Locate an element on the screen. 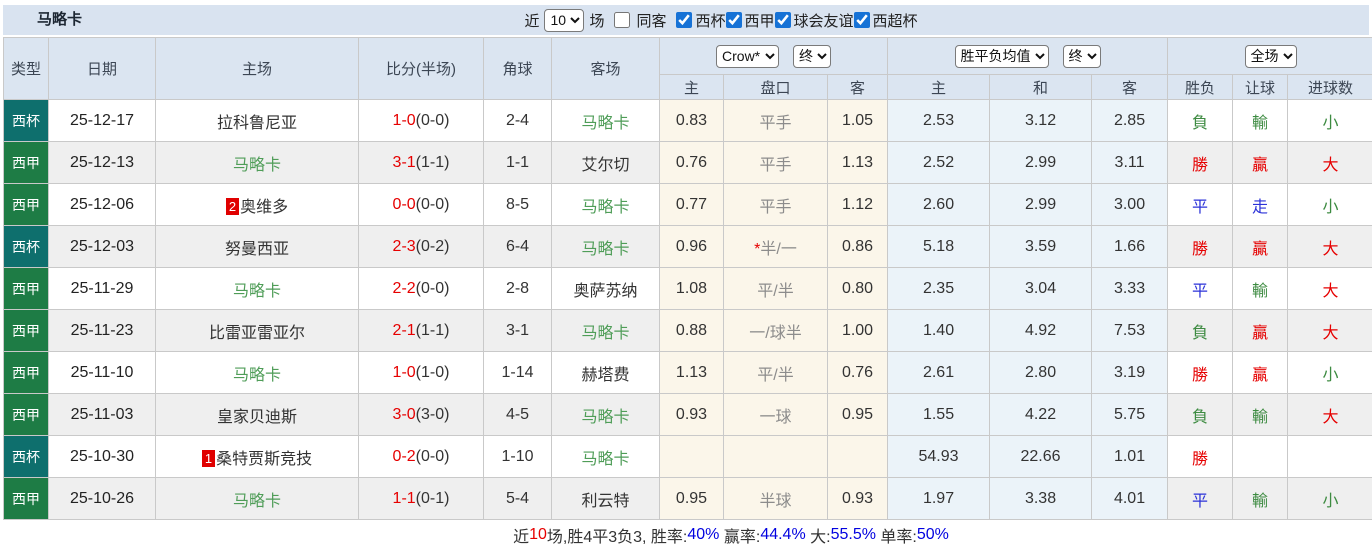 This screenshot has width=1372, height=550. away-team-cell: 赫塔费 is located at coordinates (606, 373).